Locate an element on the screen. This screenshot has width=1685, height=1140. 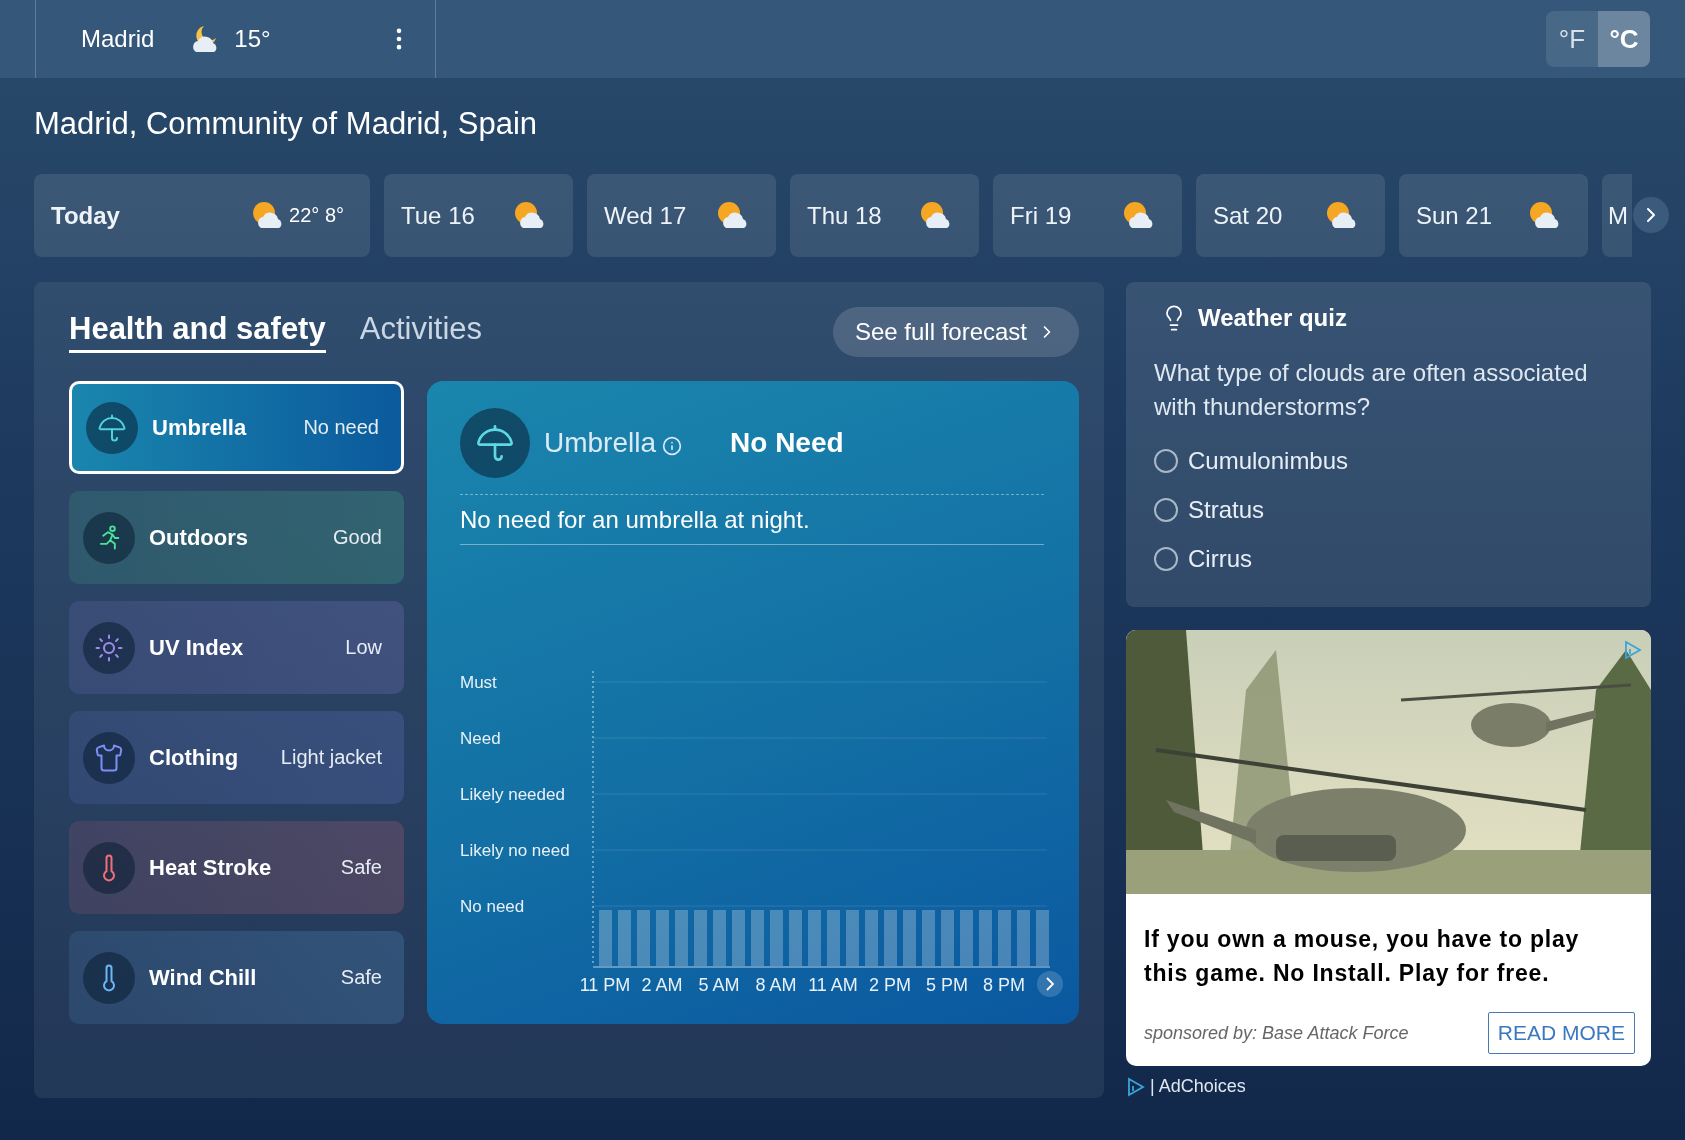
day-label: Fri 19 is located at coordinates (1041, 215).